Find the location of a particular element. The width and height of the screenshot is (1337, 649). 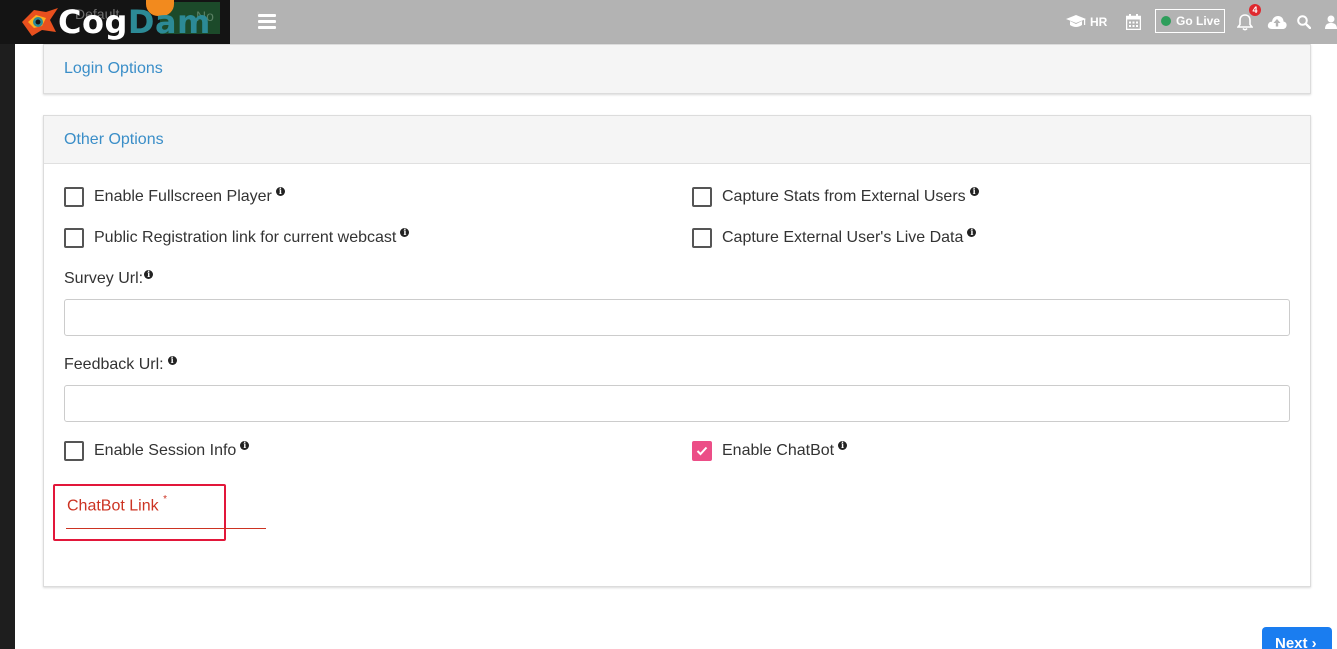

session-info-checkbox is located at coordinates (74, 451).